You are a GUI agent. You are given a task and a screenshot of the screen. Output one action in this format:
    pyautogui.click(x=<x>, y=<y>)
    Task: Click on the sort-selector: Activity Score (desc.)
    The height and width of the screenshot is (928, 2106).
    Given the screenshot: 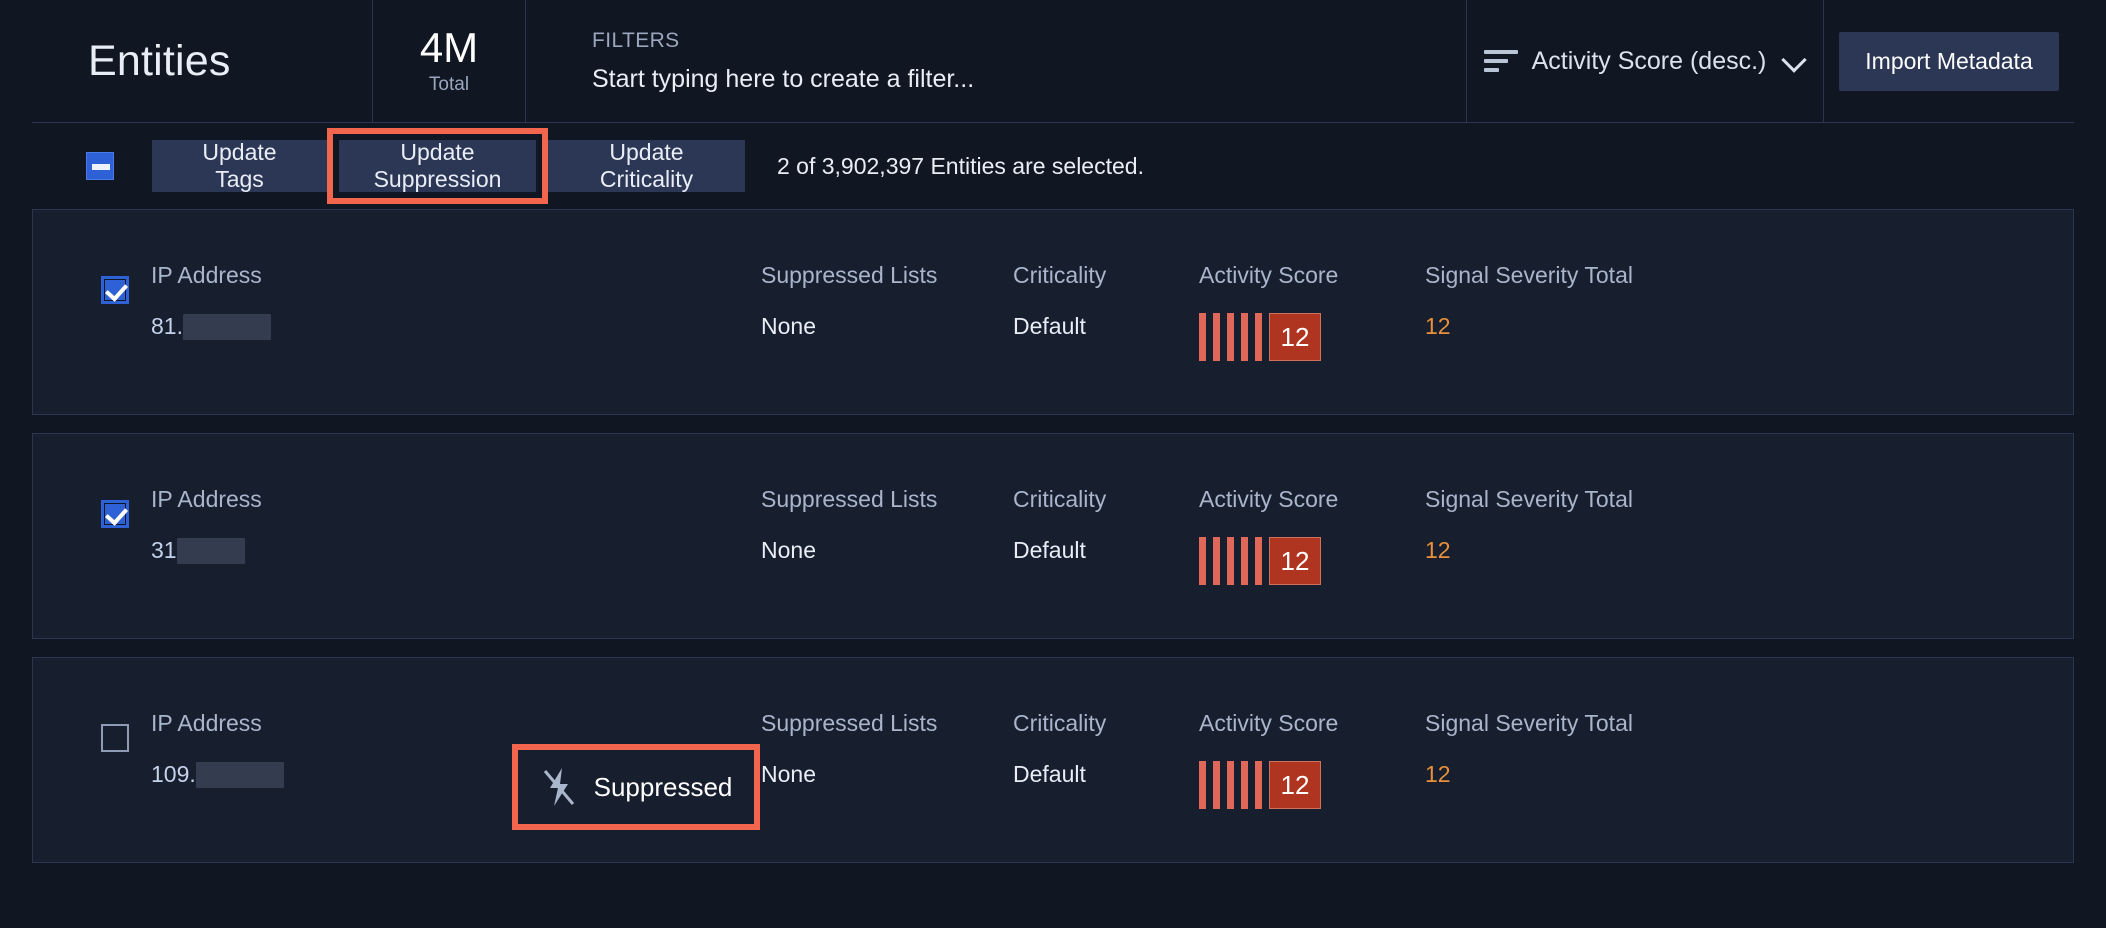 What is the action you would take?
    pyautogui.click(x=1645, y=61)
    